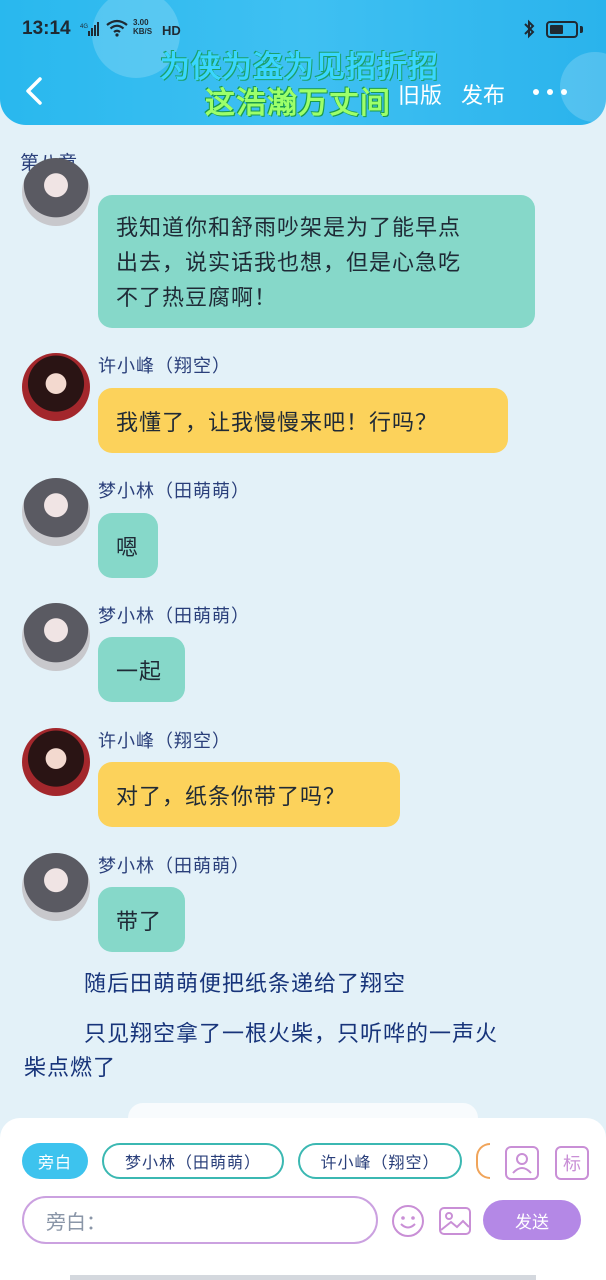 This screenshot has height=1280, width=606. What do you see at coordinates (245, 985) in the screenshot?
I see `narration-text: 随后田萌萌便把纸条递给了翔空` at bounding box center [245, 985].